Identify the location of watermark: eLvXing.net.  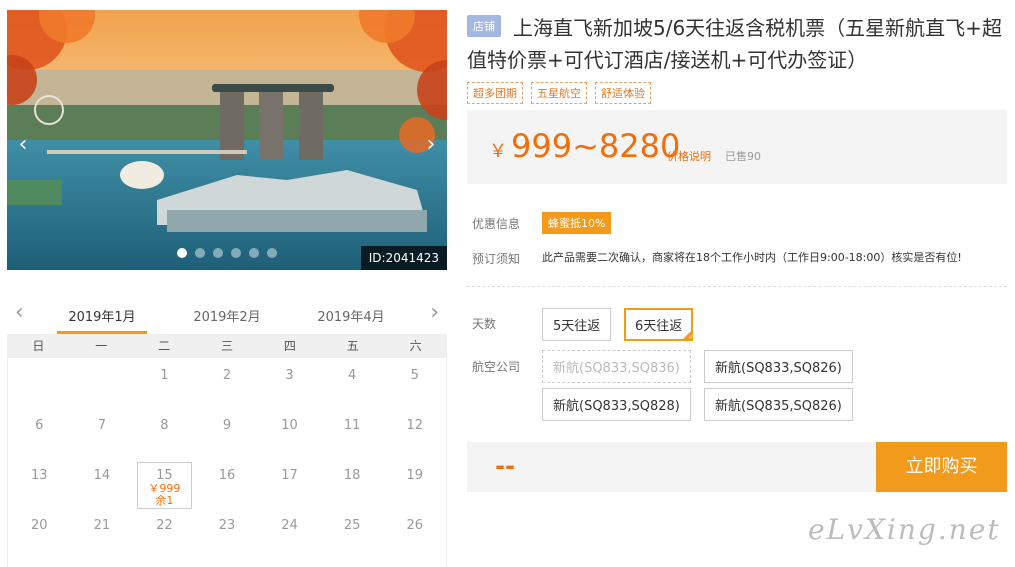
(904, 529).